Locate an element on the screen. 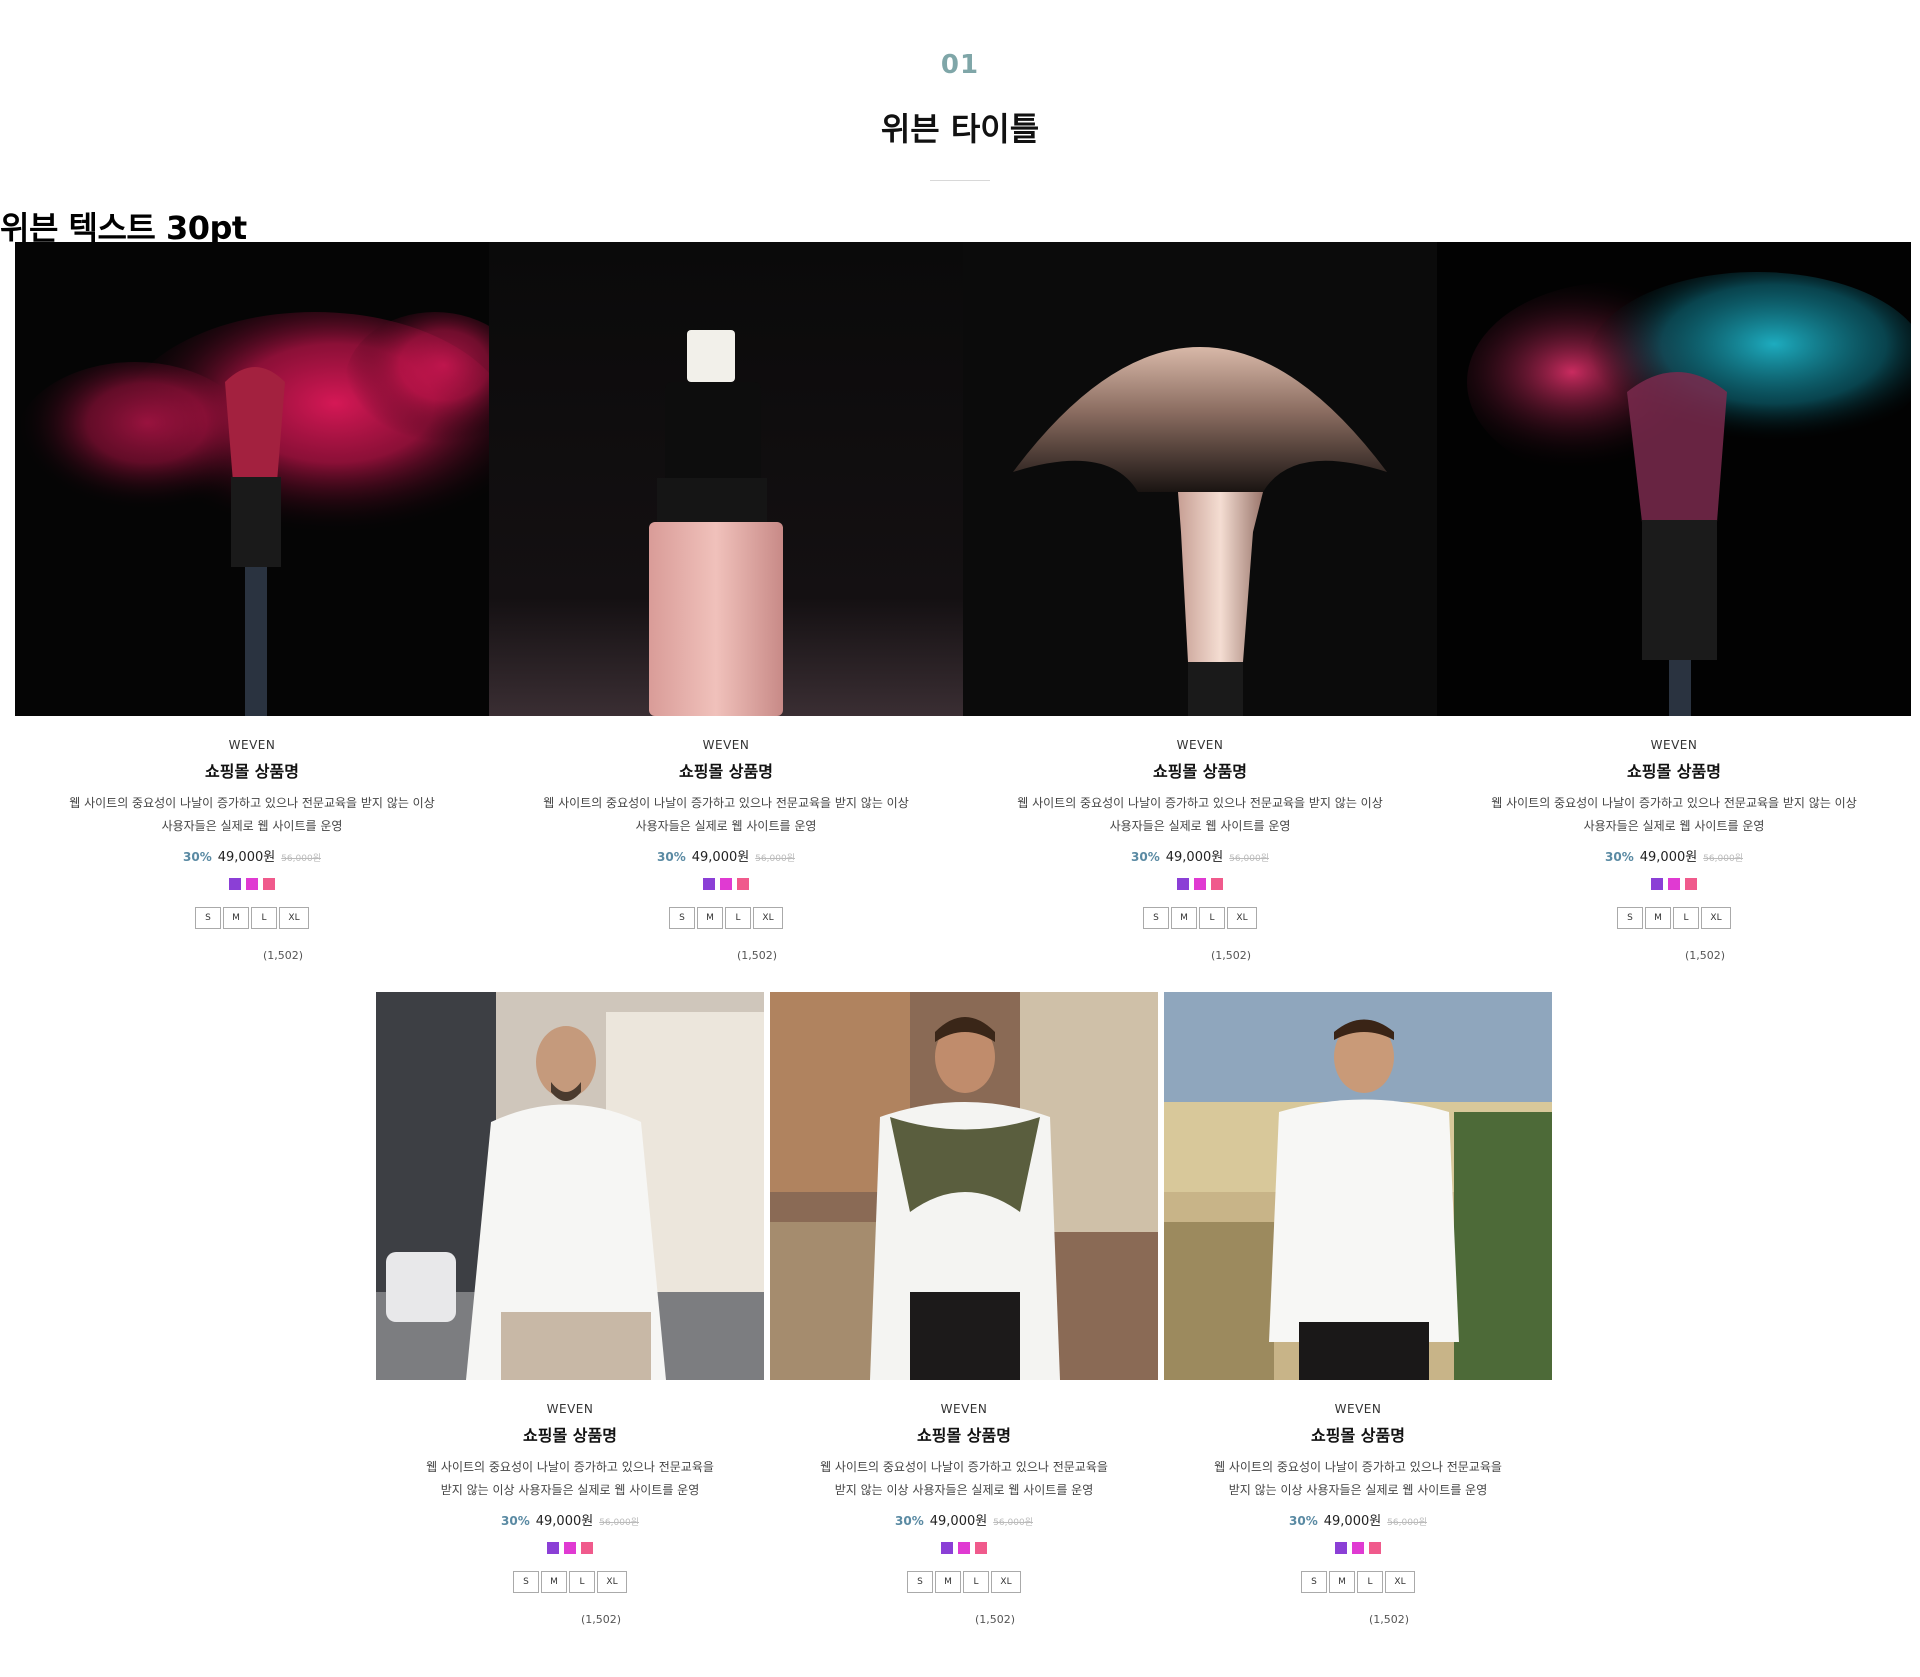 This screenshot has width=1920, height=1677. review-count: (1,502) is located at coordinates (1389, 1619).